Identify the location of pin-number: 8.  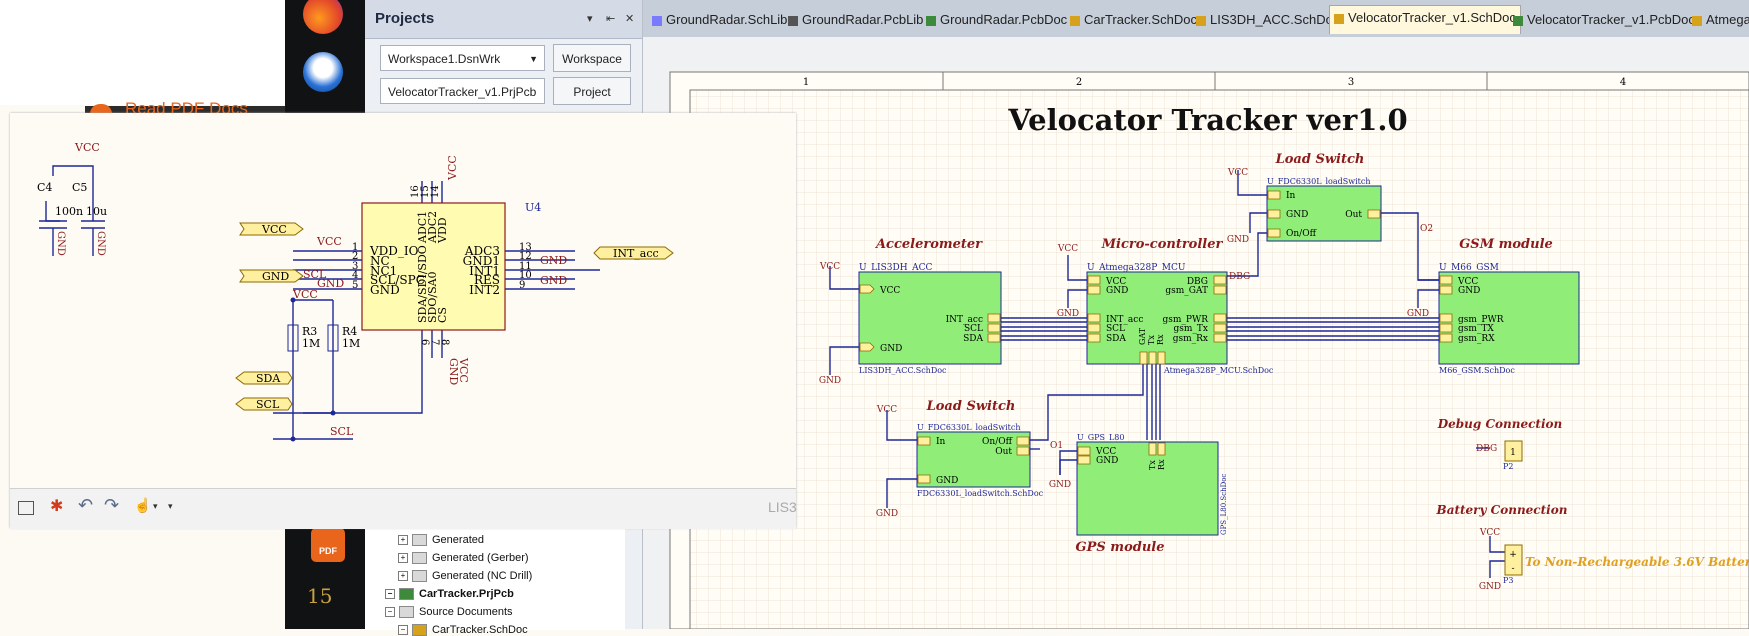
(444, 342).